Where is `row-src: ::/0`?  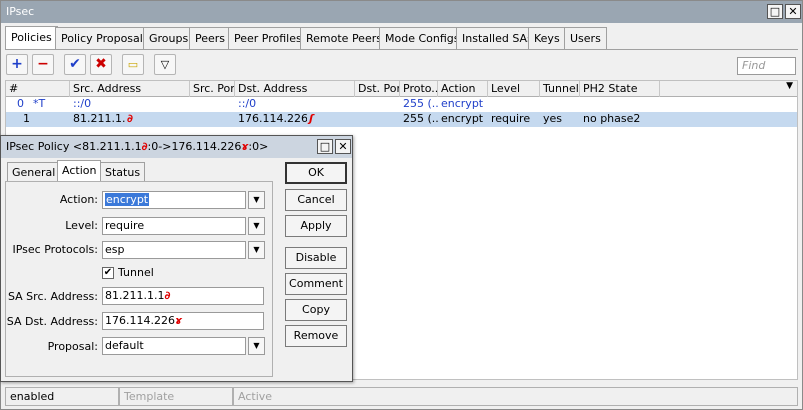 row-src: ::/0 is located at coordinates (82, 103).